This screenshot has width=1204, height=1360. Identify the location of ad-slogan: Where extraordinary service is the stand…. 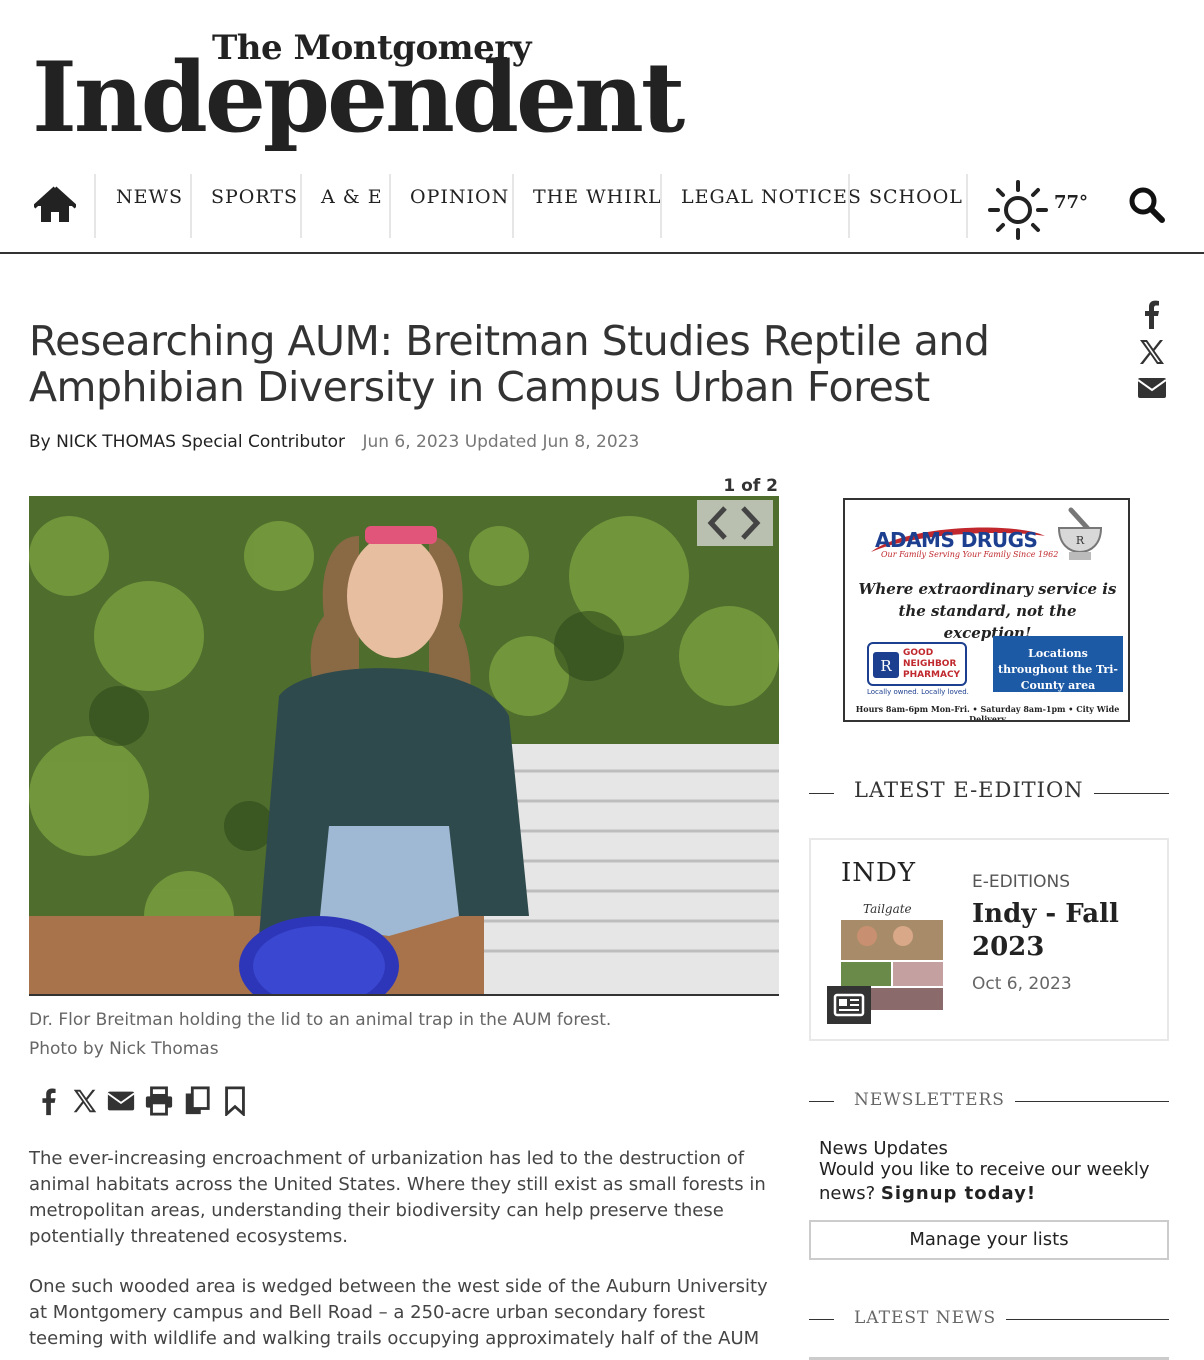
(987, 611).